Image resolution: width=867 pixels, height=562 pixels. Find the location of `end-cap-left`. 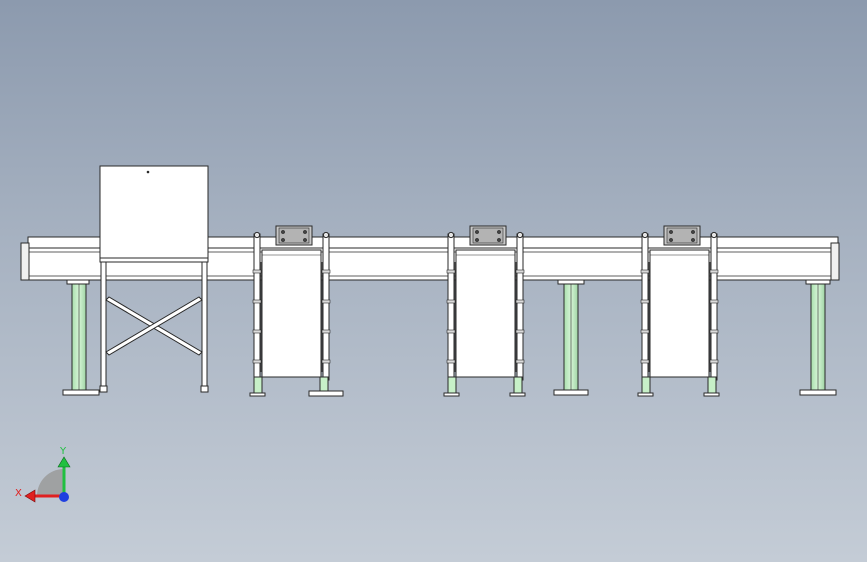

end-cap-left is located at coordinates (25, 261).